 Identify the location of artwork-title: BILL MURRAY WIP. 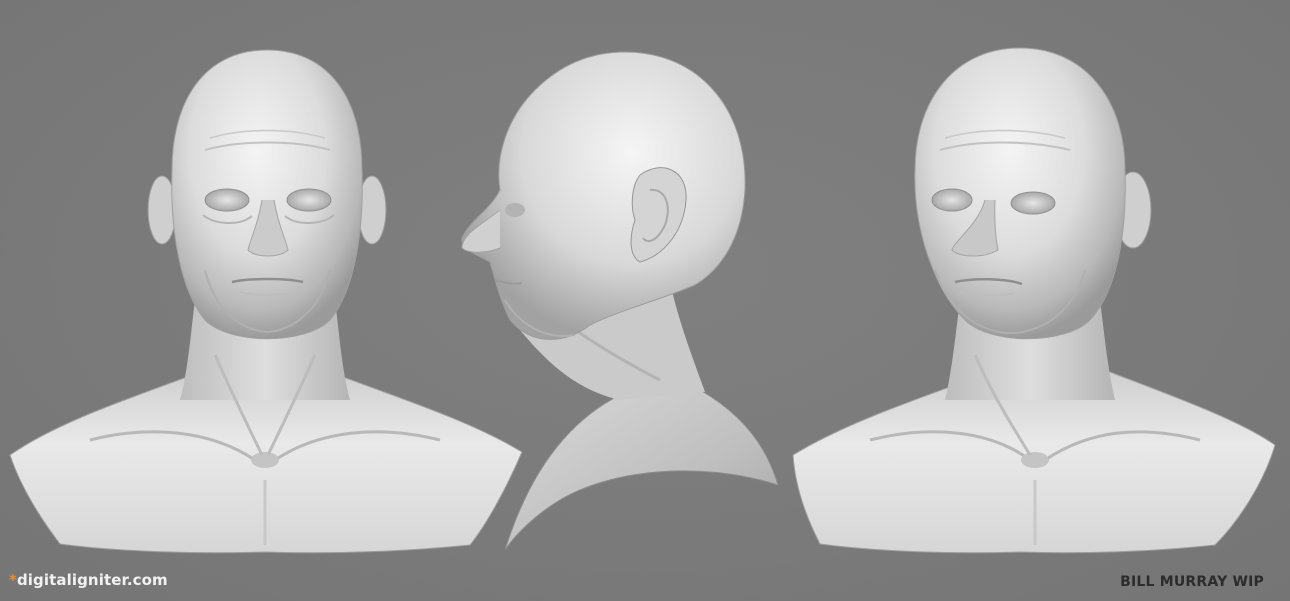
(1192, 582).